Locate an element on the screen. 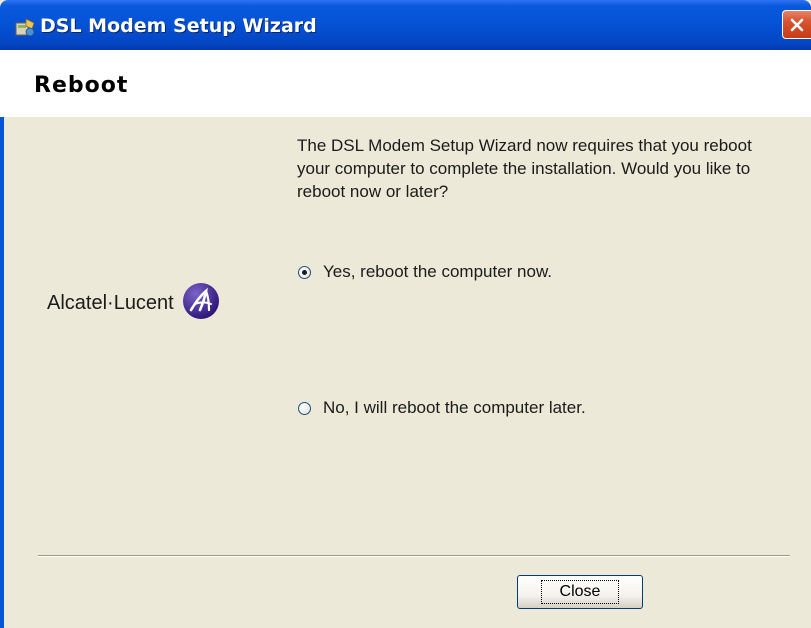 The image size is (811, 628). radio-reboot-now is located at coordinates (304, 272).